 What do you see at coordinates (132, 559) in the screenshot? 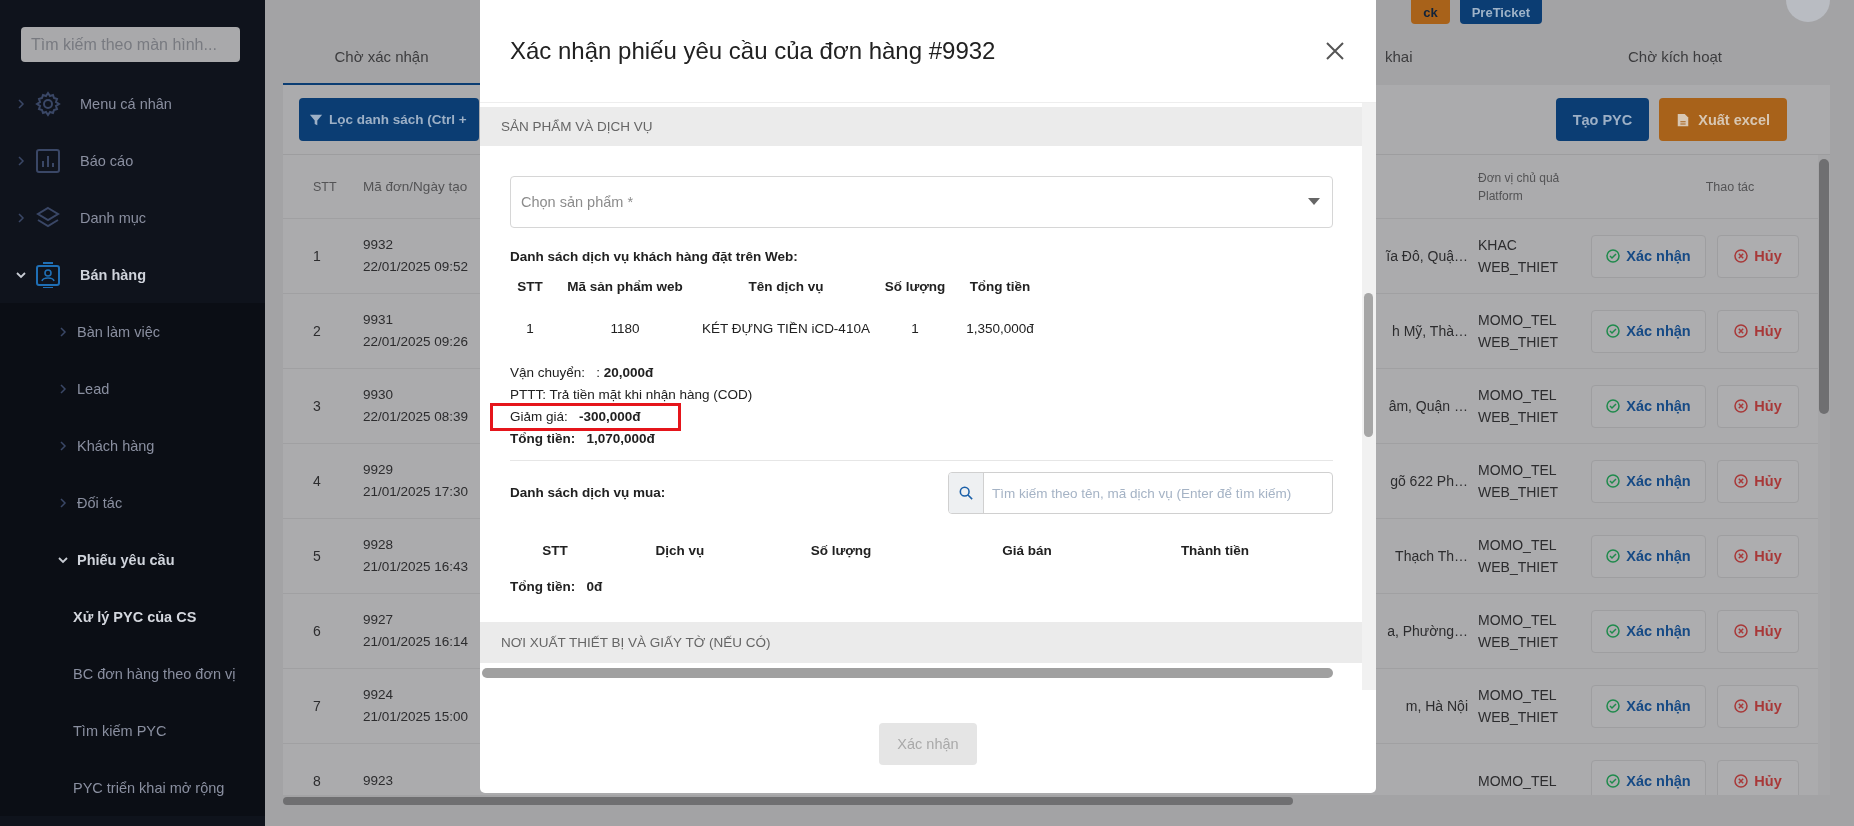
I see `sidebar-item: Phiếu yêu cầu` at bounding box center [132, 559].